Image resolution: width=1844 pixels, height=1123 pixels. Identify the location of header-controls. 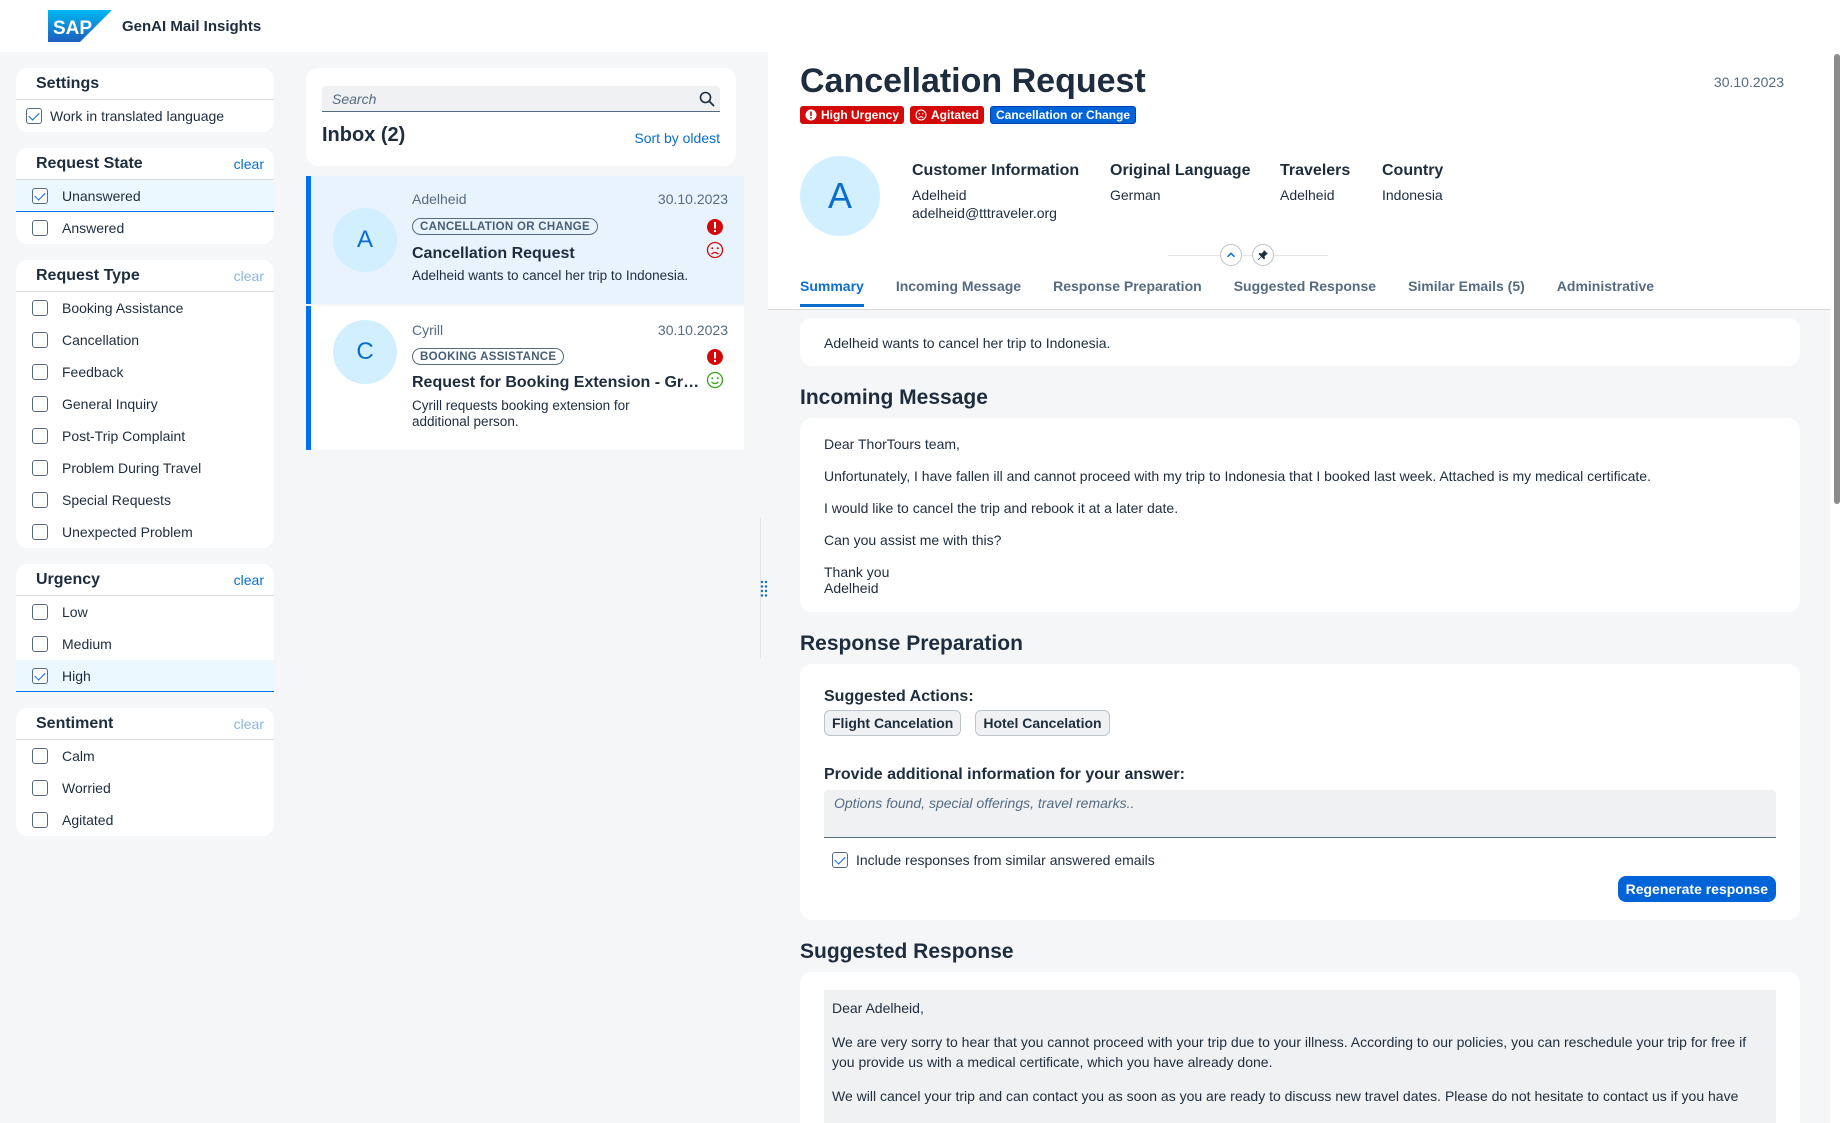
(1248, 255).